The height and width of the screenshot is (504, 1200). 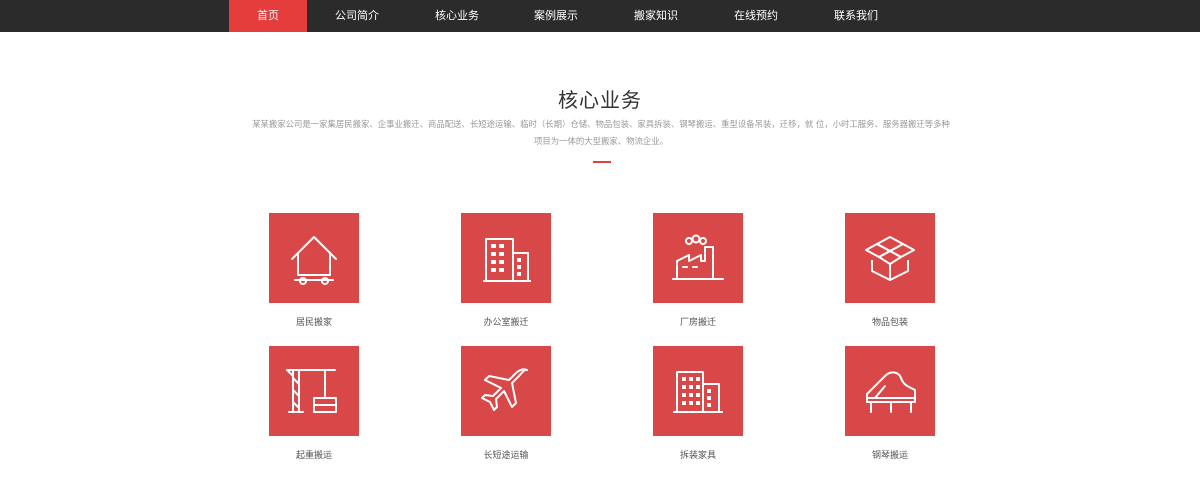 What do you see at coordinates (268, 16) in the screenshot?
I see `nav-home: 首页` at bounding box center [268, 16].